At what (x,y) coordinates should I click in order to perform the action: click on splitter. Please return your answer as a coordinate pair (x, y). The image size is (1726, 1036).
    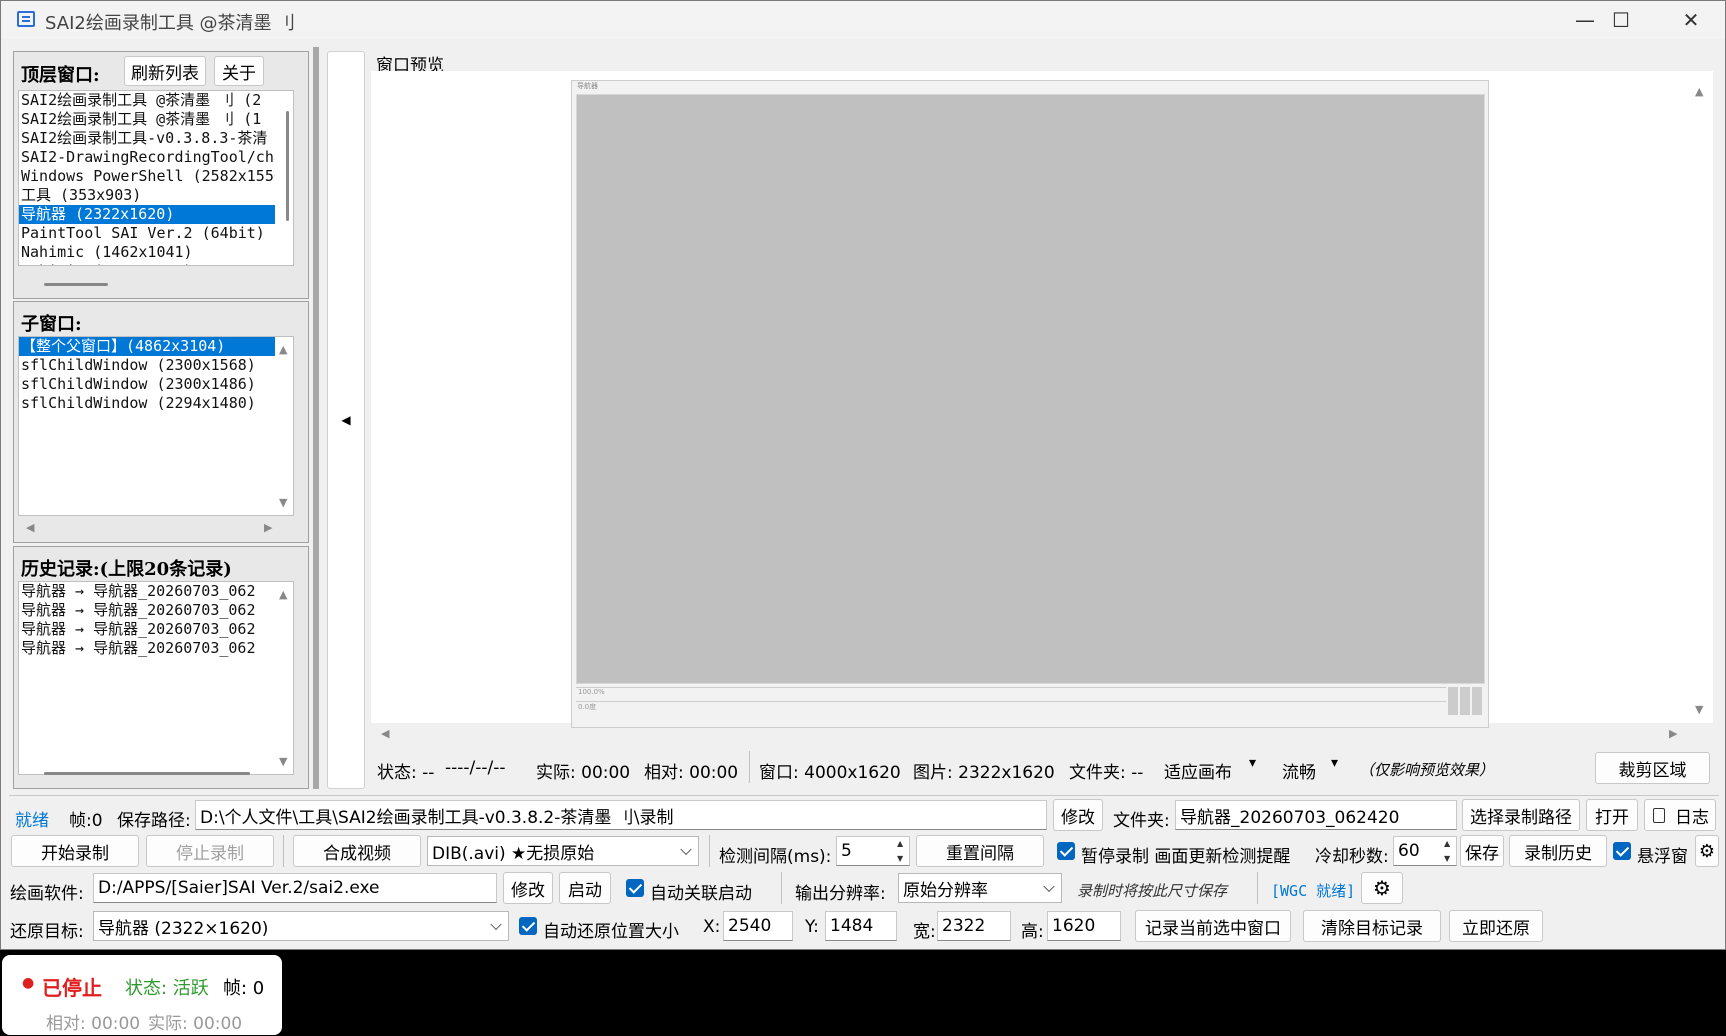
    Looking at the image, I should click on (316, 418).